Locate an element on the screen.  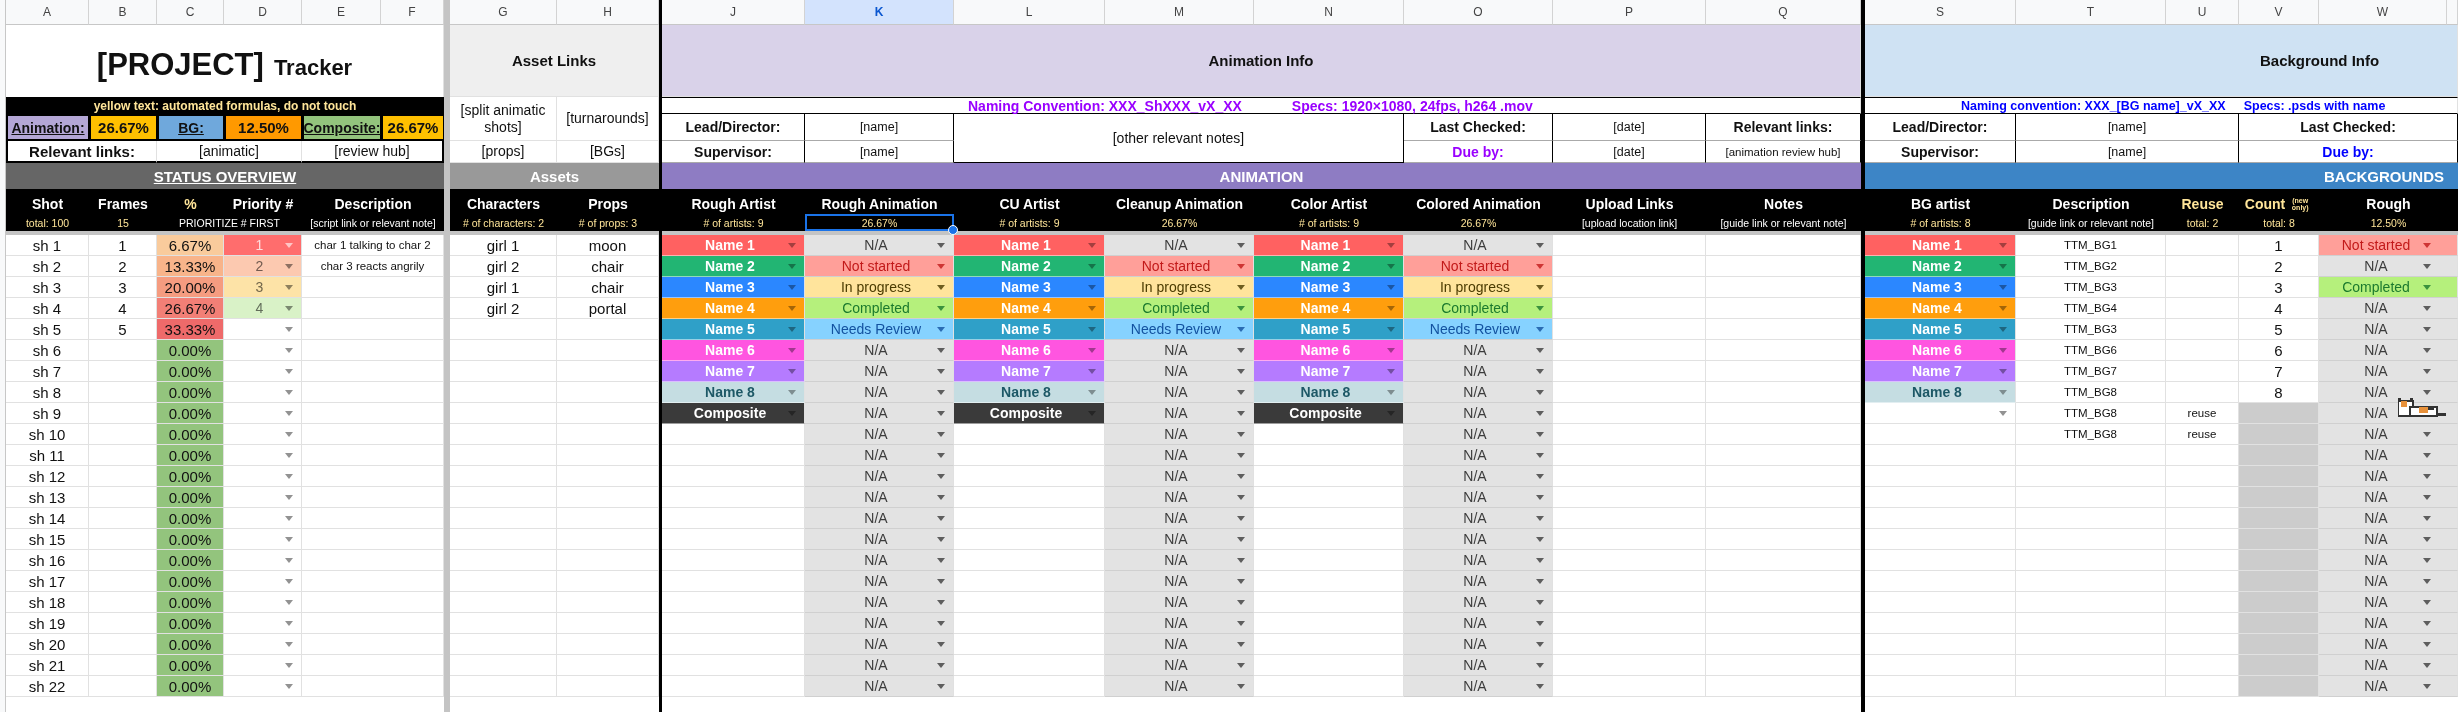
artist-dropdown is located at coordinates (1940, 413).